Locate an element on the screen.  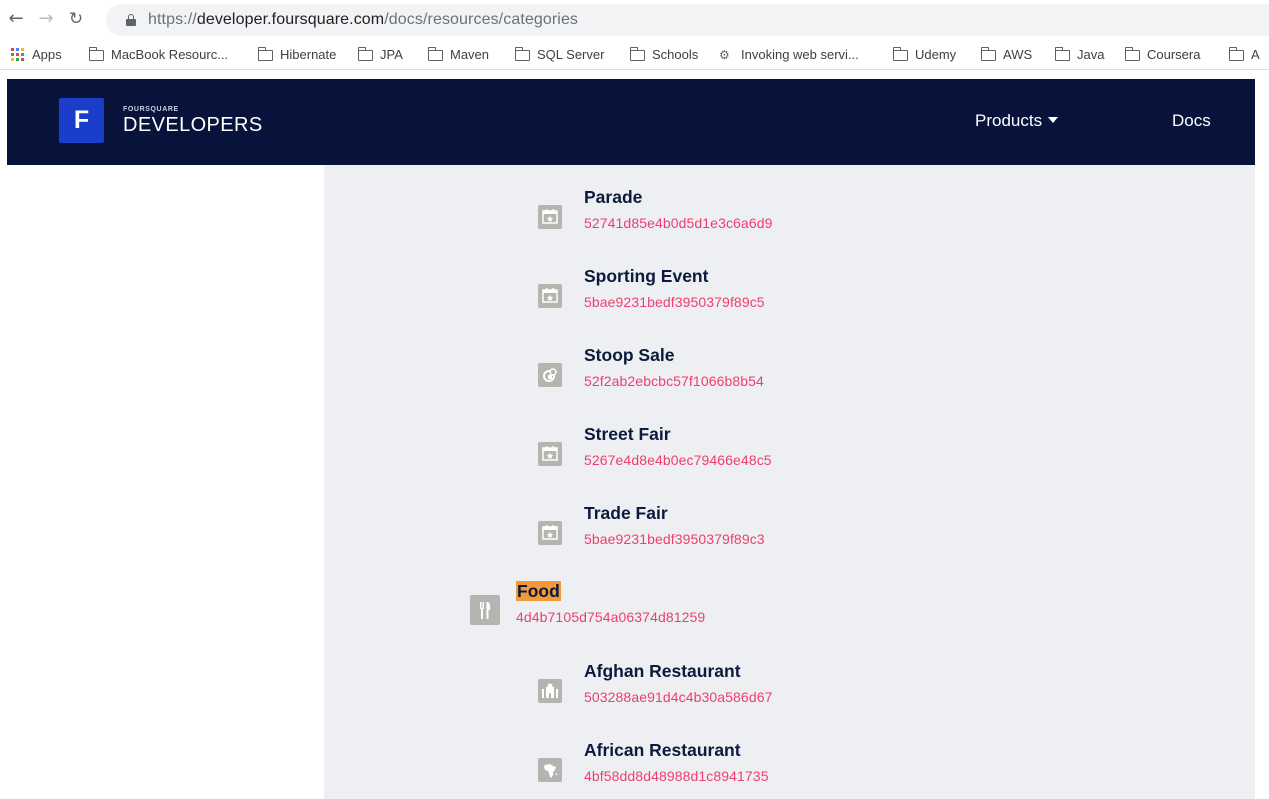
logo-letter: F is located at coordinates (81, 120).